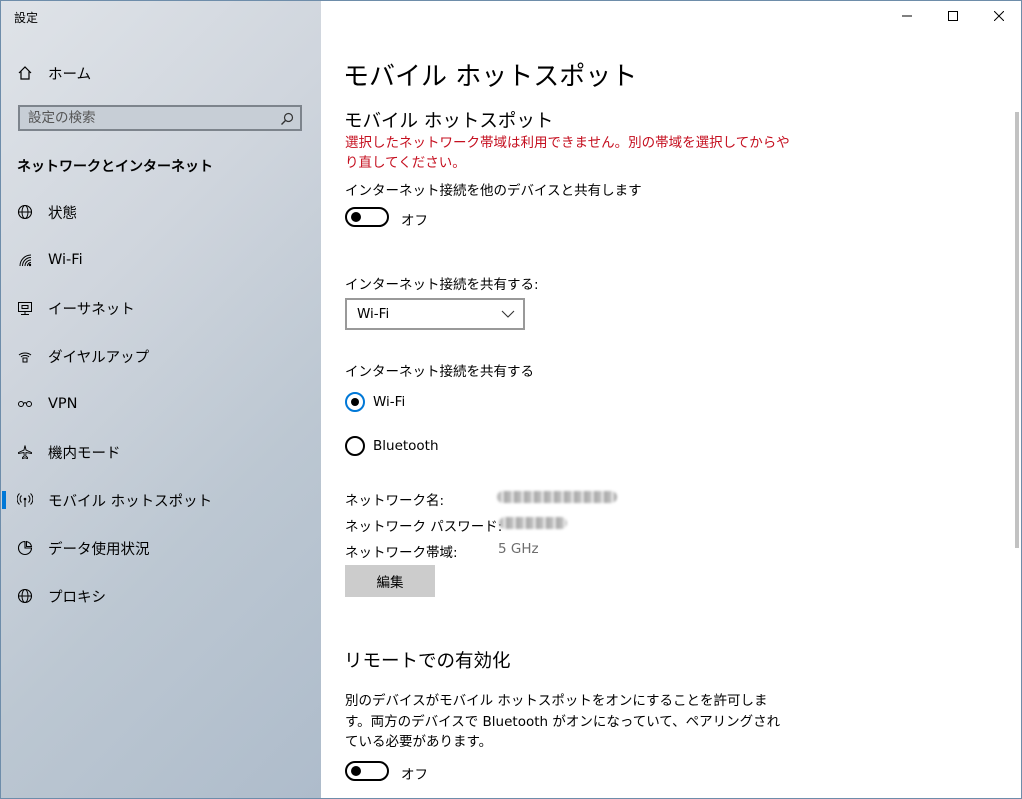  I want to click on edit-button: 編集, so click(390, 581).